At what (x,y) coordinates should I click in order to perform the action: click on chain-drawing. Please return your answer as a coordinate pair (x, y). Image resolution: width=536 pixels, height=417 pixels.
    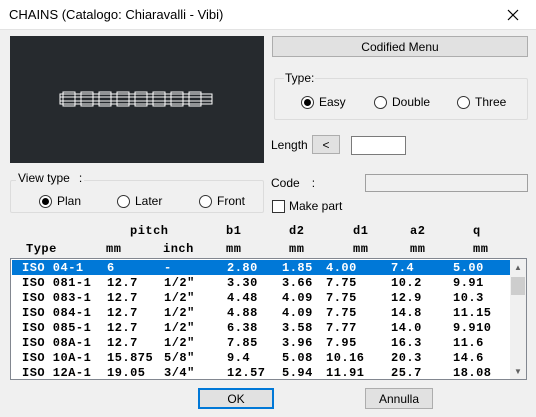
    Looking at the image, I should click on (136, 99).